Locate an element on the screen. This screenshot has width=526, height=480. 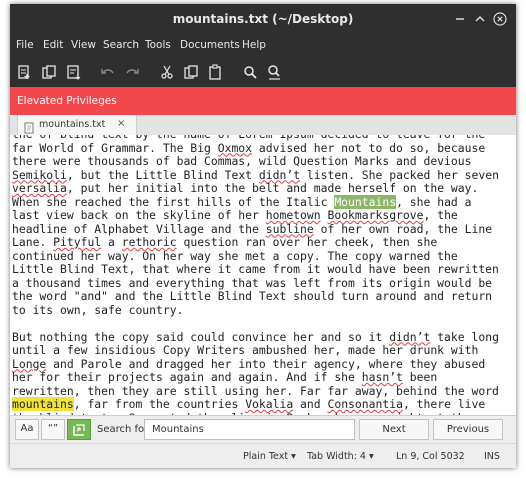
text-segment: , far from the countries is located at coordinates (159, 404).